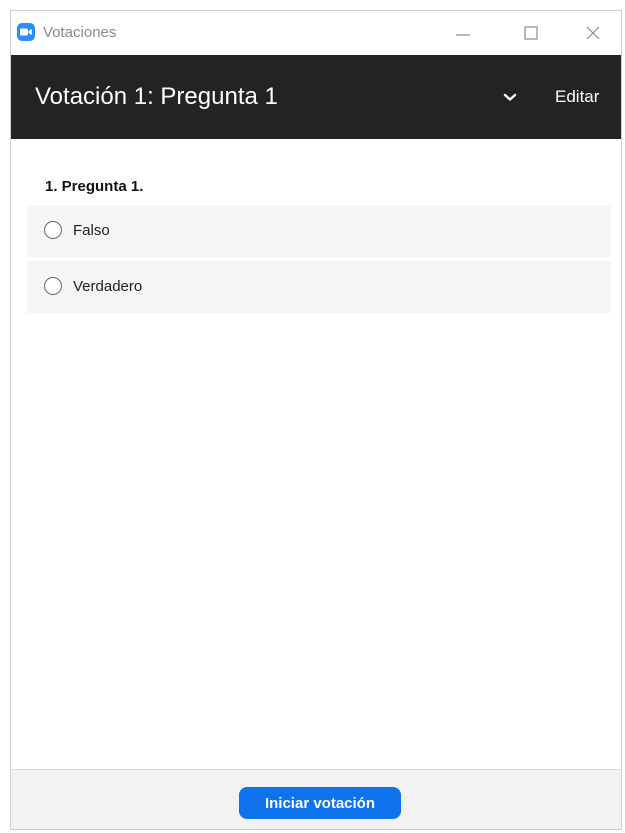 The width and height of the screenshot is (625, 833). I want to click on footer-bar: Iniciar votación, so click(316, 799).